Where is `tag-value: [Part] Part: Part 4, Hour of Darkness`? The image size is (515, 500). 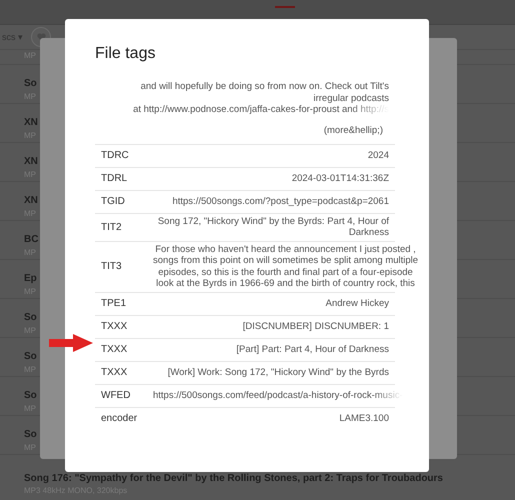
tag-value: [Part] Part: Part 4, Hour of Darkness is located at coordinates (312, 350).